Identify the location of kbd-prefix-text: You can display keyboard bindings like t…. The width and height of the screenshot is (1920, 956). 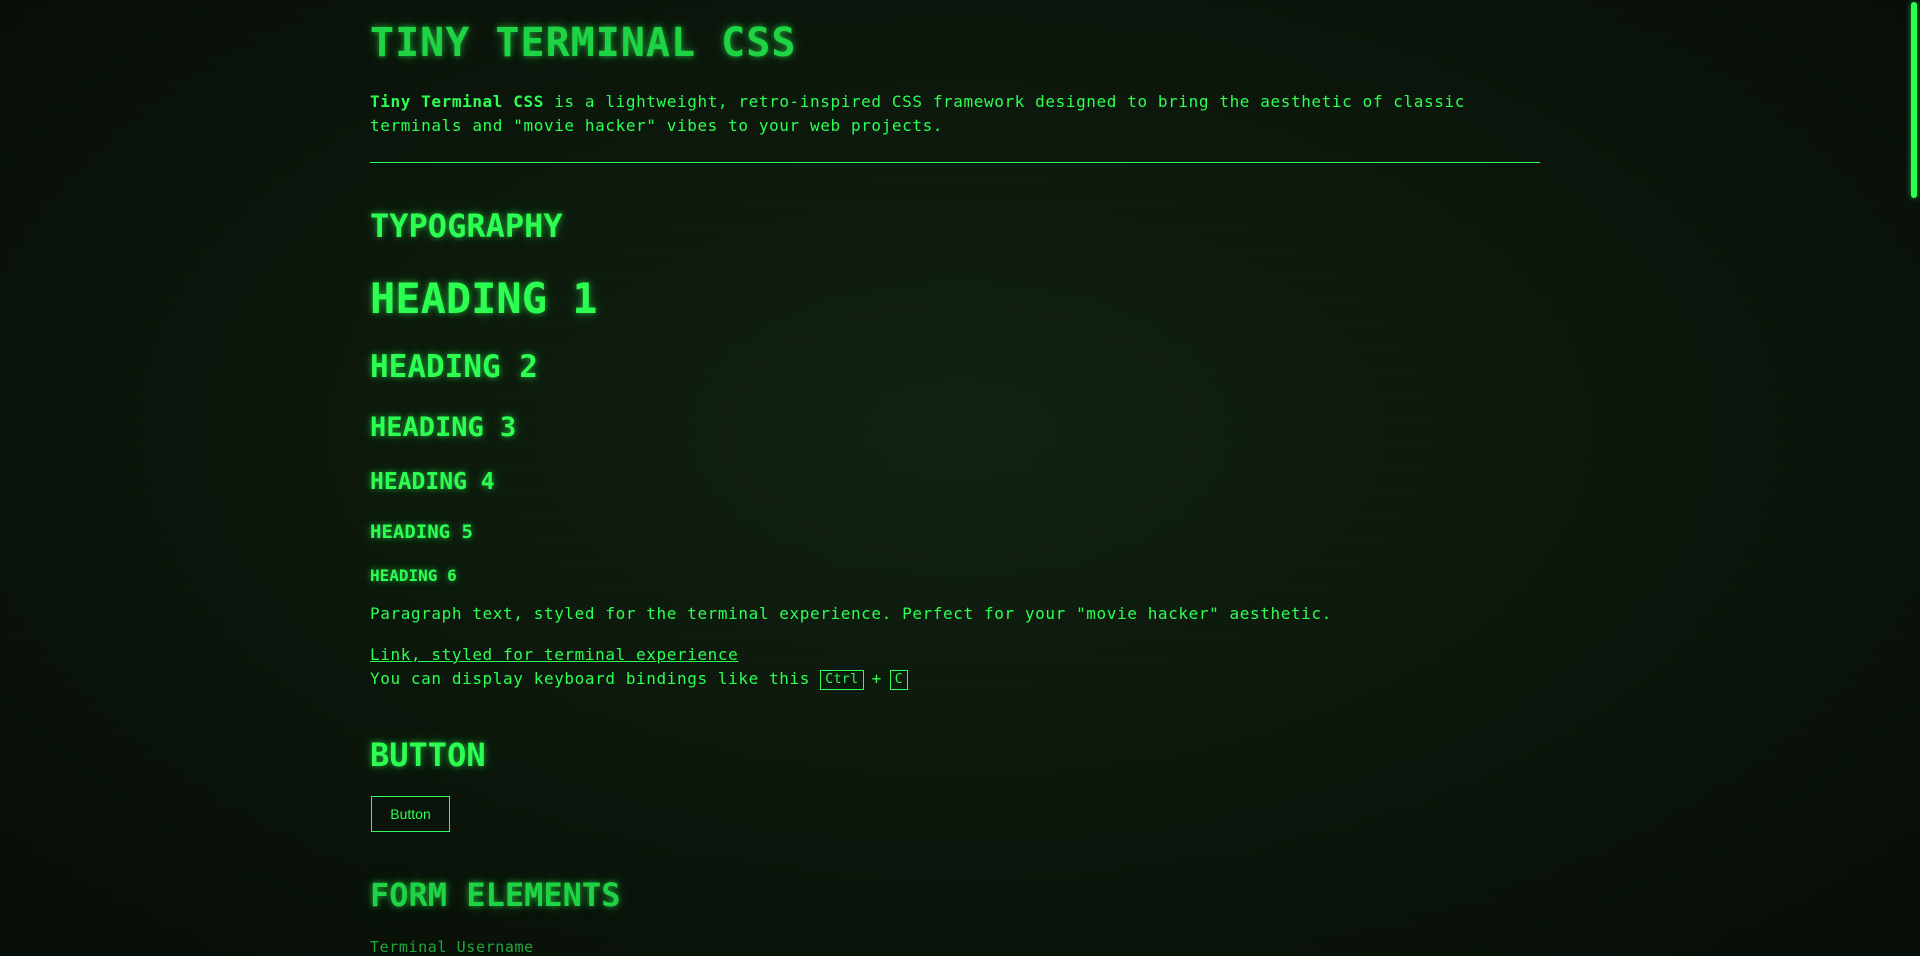
(595, 678).